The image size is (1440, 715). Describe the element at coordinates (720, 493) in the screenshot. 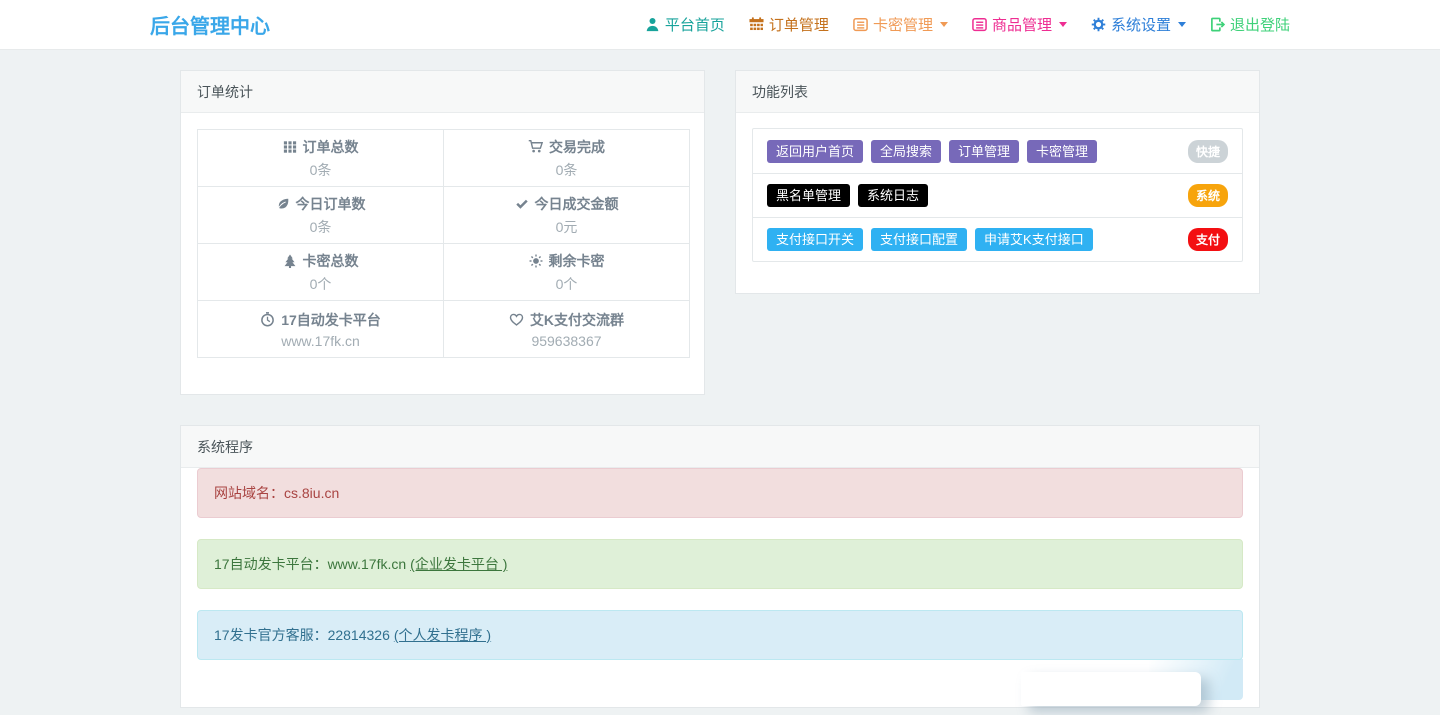

I see `domain-alert: 网站域名：cs.8iu.cn` at that location.